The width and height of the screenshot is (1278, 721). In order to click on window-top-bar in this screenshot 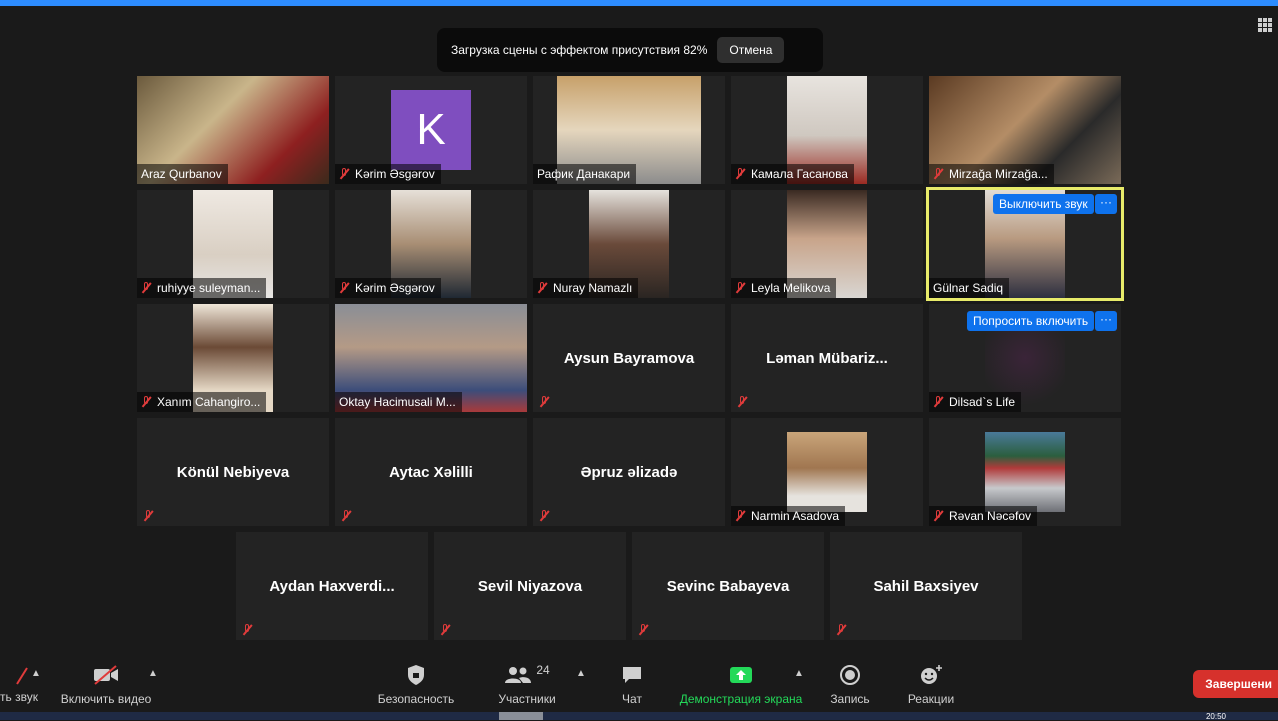, I will do `click(639, 3)`.